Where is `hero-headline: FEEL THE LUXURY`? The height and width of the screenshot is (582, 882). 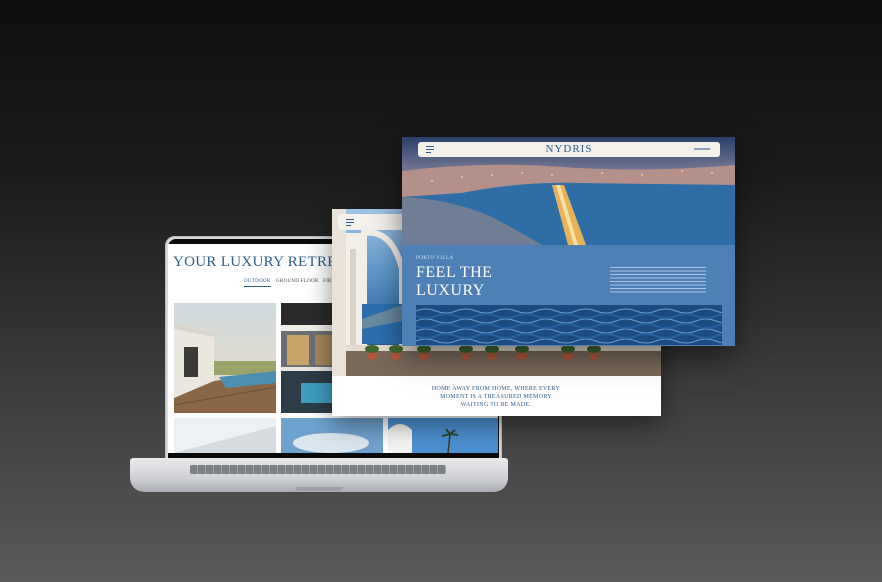 hero-headline: FEEL THE LUXURY is located at coordinates (454, 282).